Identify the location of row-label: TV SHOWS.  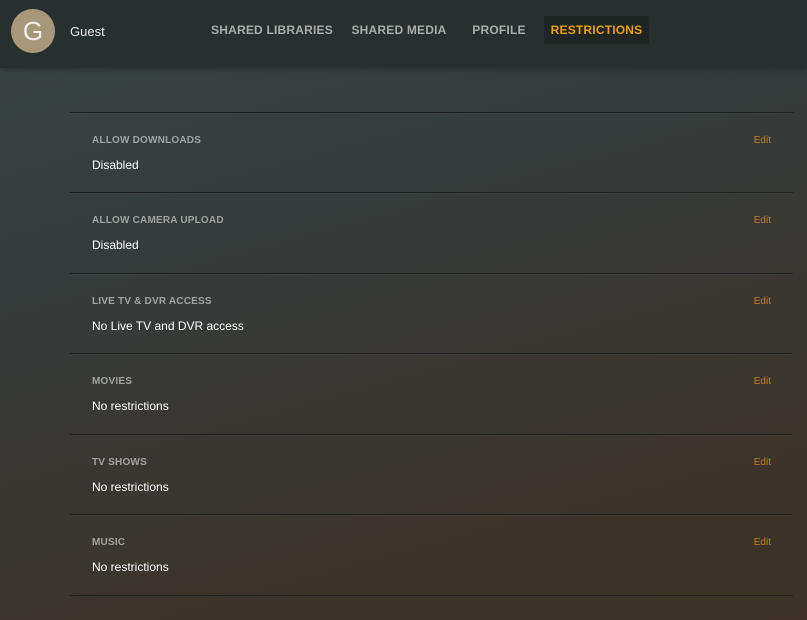
(119, 462).